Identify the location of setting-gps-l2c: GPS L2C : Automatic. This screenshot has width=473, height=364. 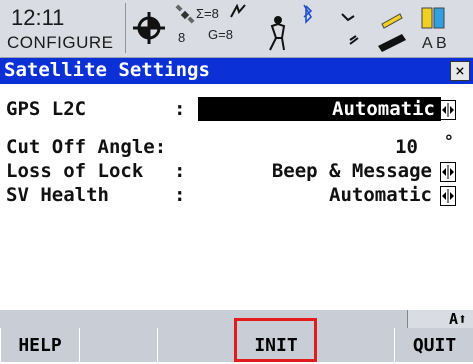
(236, 109).